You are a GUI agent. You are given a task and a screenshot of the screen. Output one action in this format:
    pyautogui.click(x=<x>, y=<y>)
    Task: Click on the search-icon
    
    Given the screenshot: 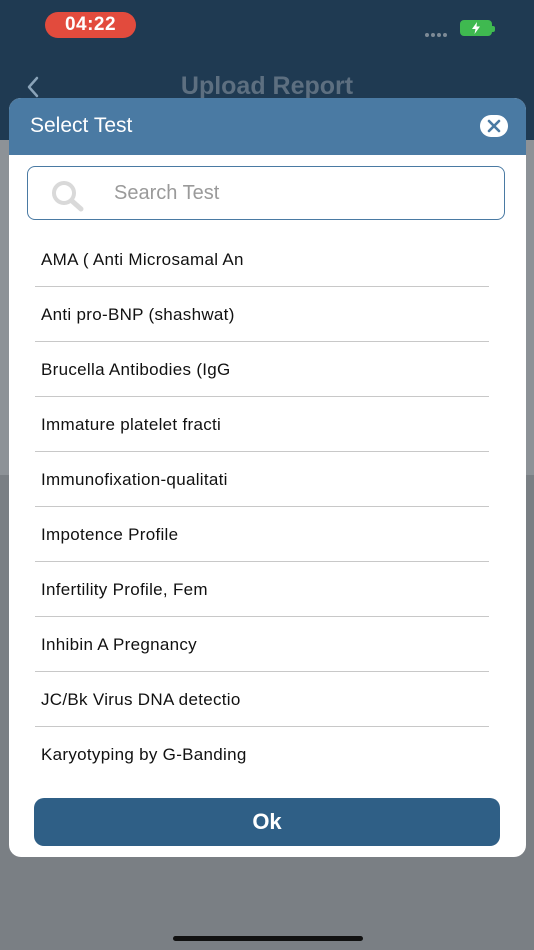 What is the action you would take?
    pyautogui.click(x=68, y=196)
    